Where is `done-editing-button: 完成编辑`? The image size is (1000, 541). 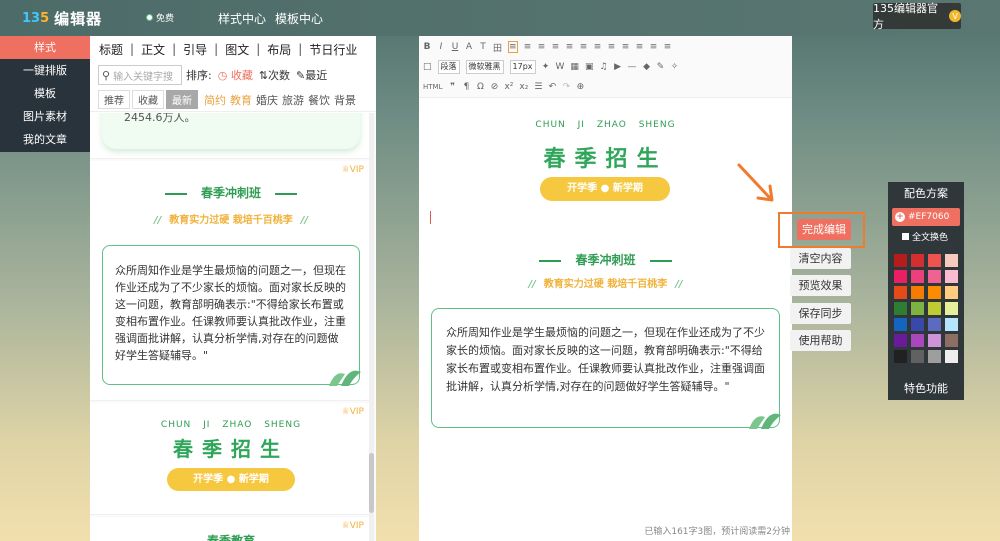 done-editing-button: 完成编辑 is located at coordinates (824, 229).